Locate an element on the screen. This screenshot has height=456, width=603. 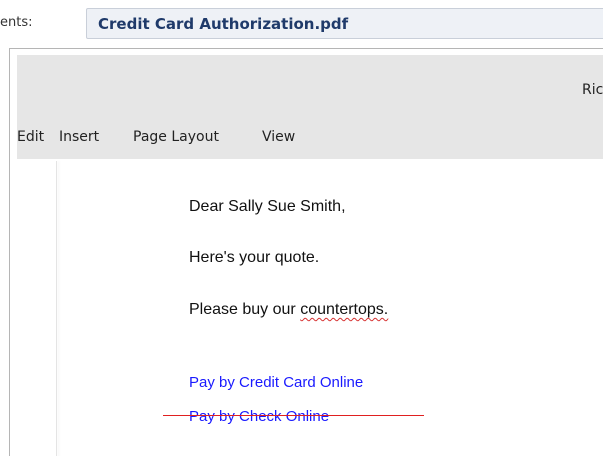
attachment-file-name: Credit Card Authorization.pdf is located at coordinates (223, 24).